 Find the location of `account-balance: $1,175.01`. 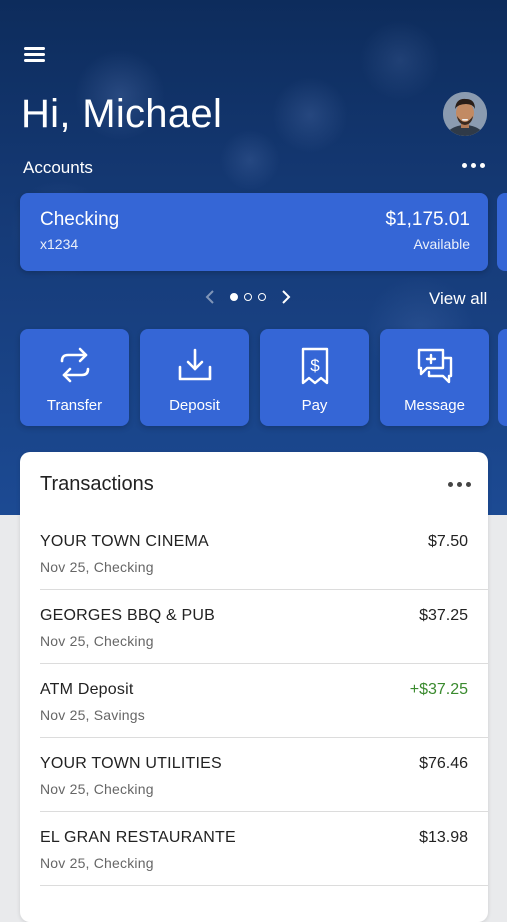

account-balance: $1,175.01 is located at coordinates (427, 219).